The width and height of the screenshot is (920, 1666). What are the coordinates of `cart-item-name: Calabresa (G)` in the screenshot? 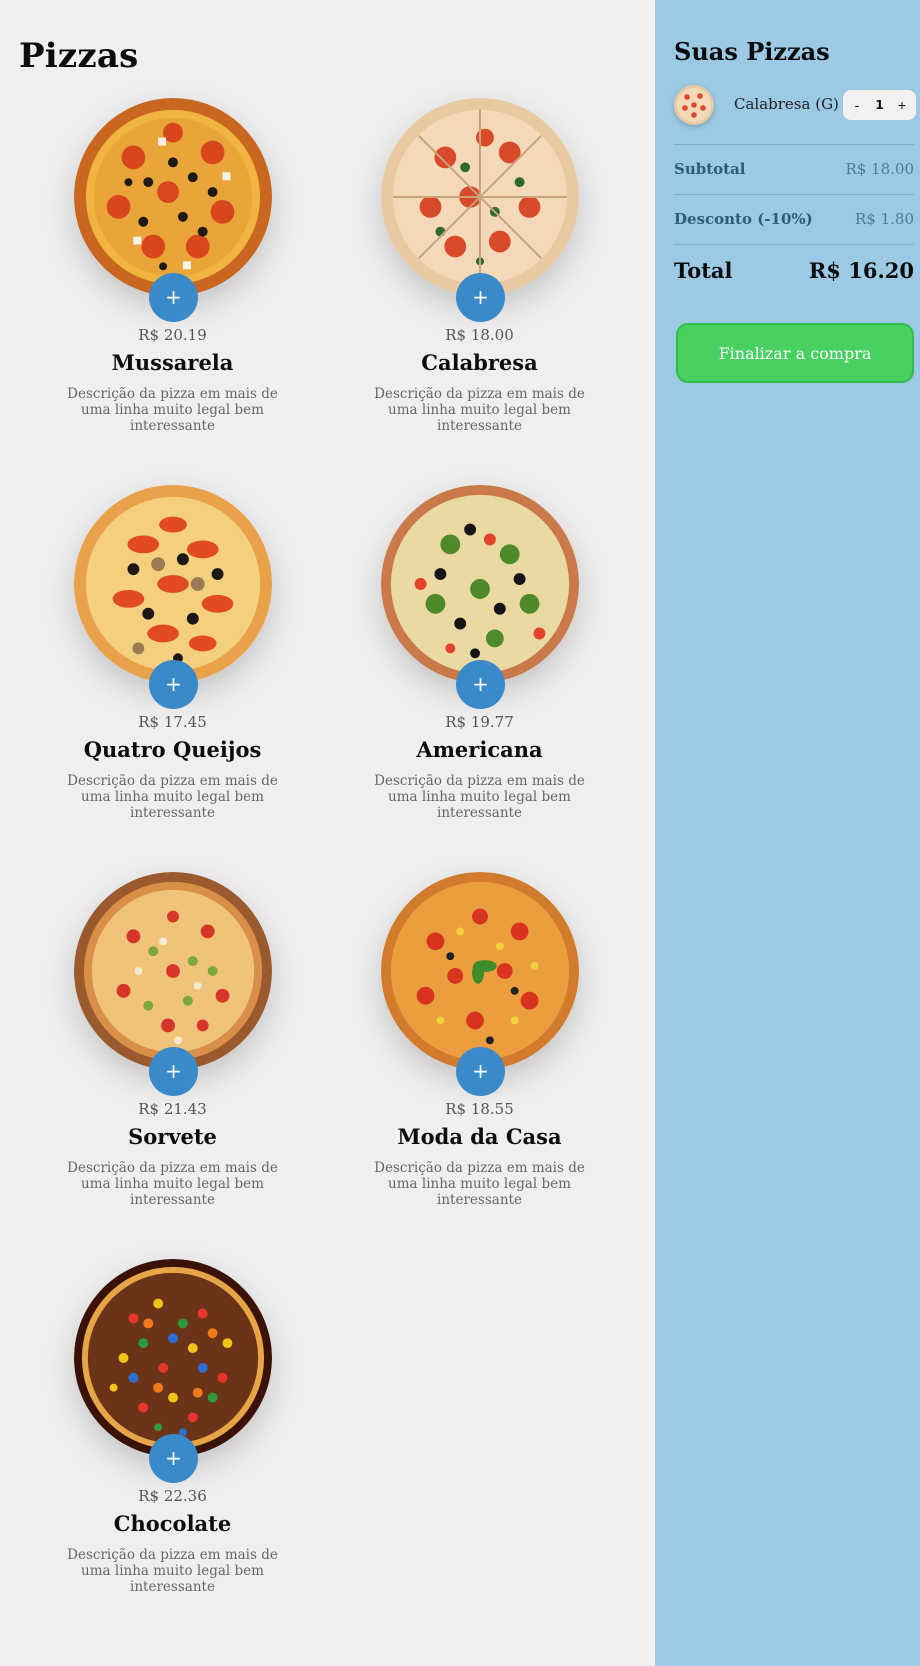 It's located at (786, 104).